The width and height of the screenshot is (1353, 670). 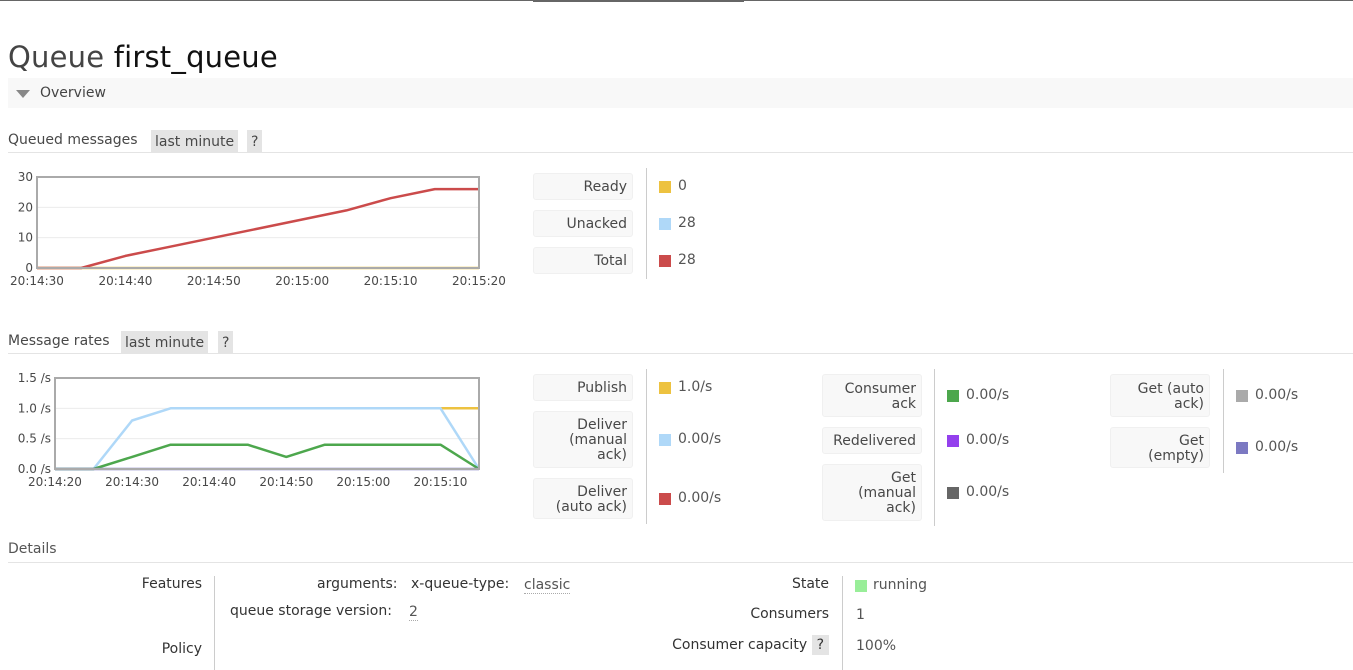 I want to click on state-label: State, so click(x=810, y=584).